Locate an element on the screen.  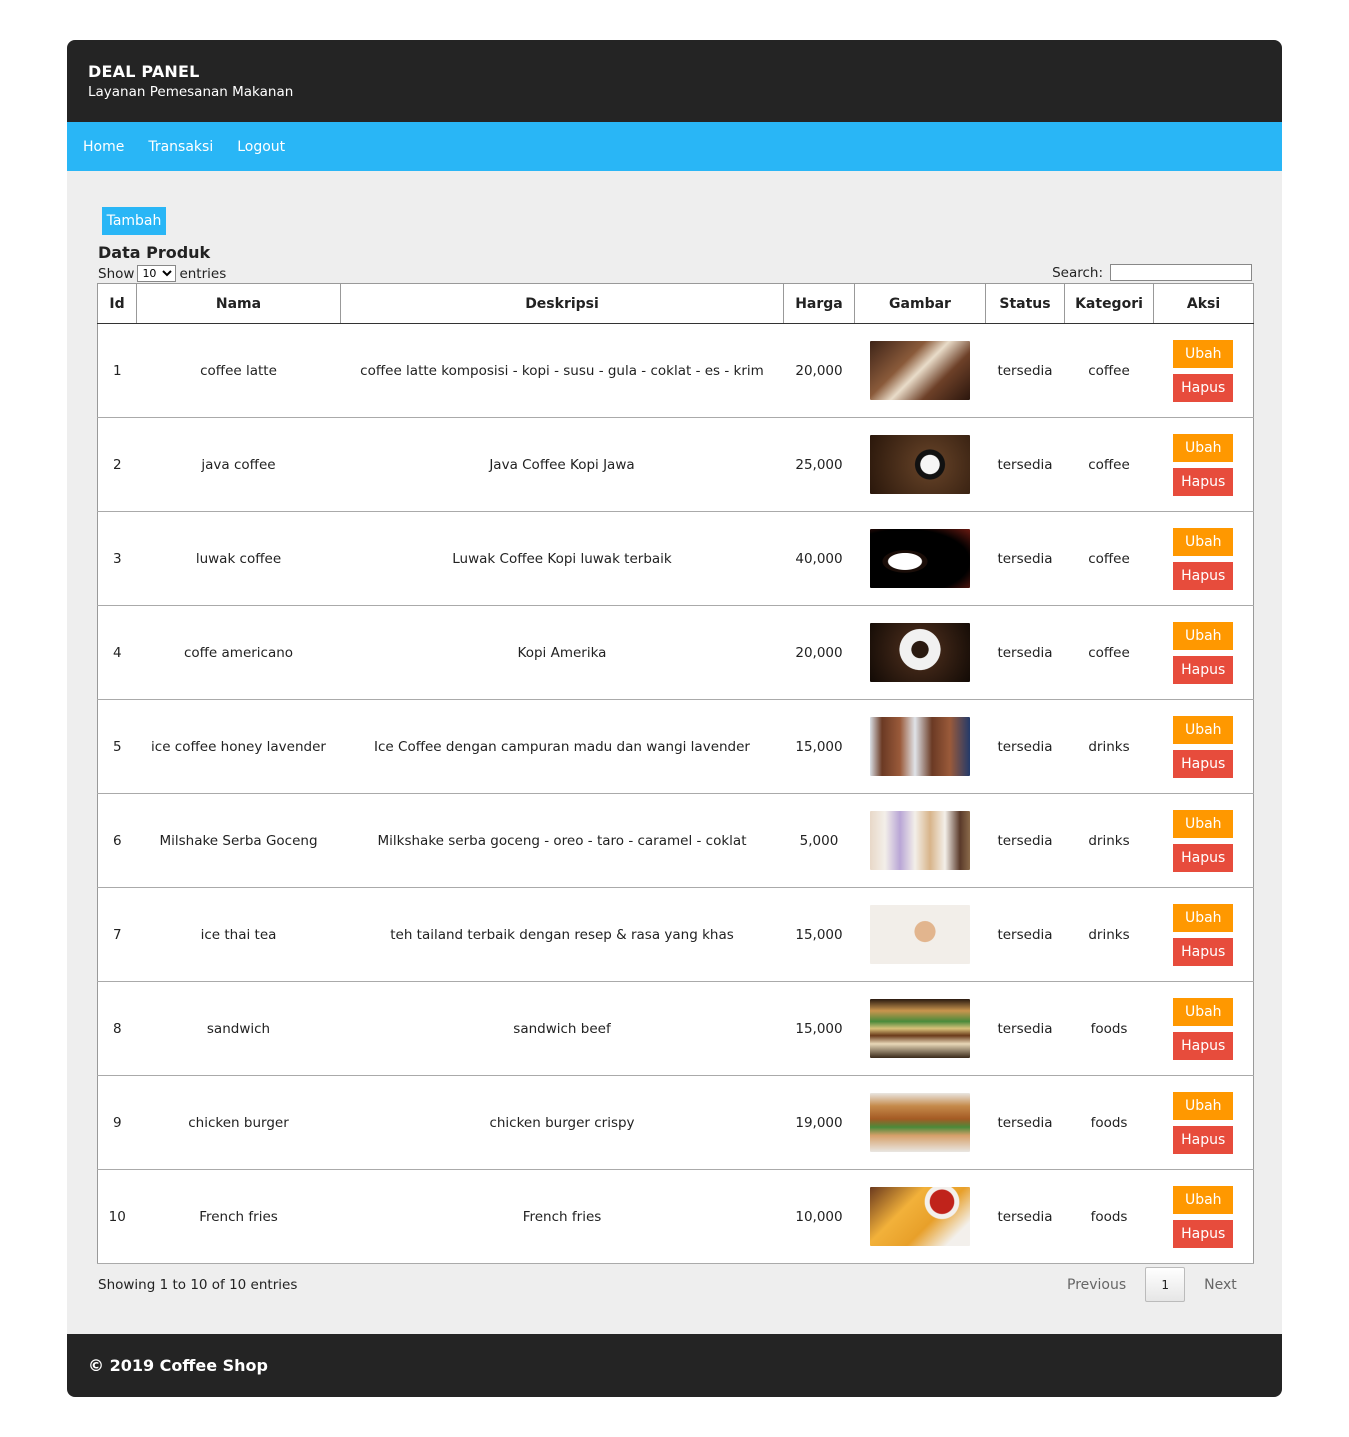
cell-nama: ice coffee honey lavender is located at coordinates (238, 746).